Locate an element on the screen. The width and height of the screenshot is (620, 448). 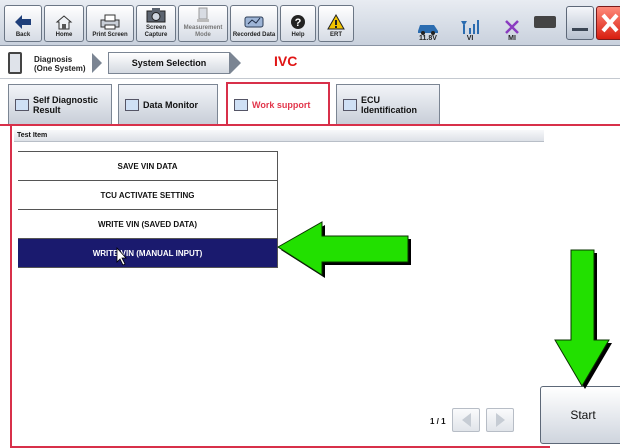
mouse-cursor-icon is located at coordinates (121, 256).